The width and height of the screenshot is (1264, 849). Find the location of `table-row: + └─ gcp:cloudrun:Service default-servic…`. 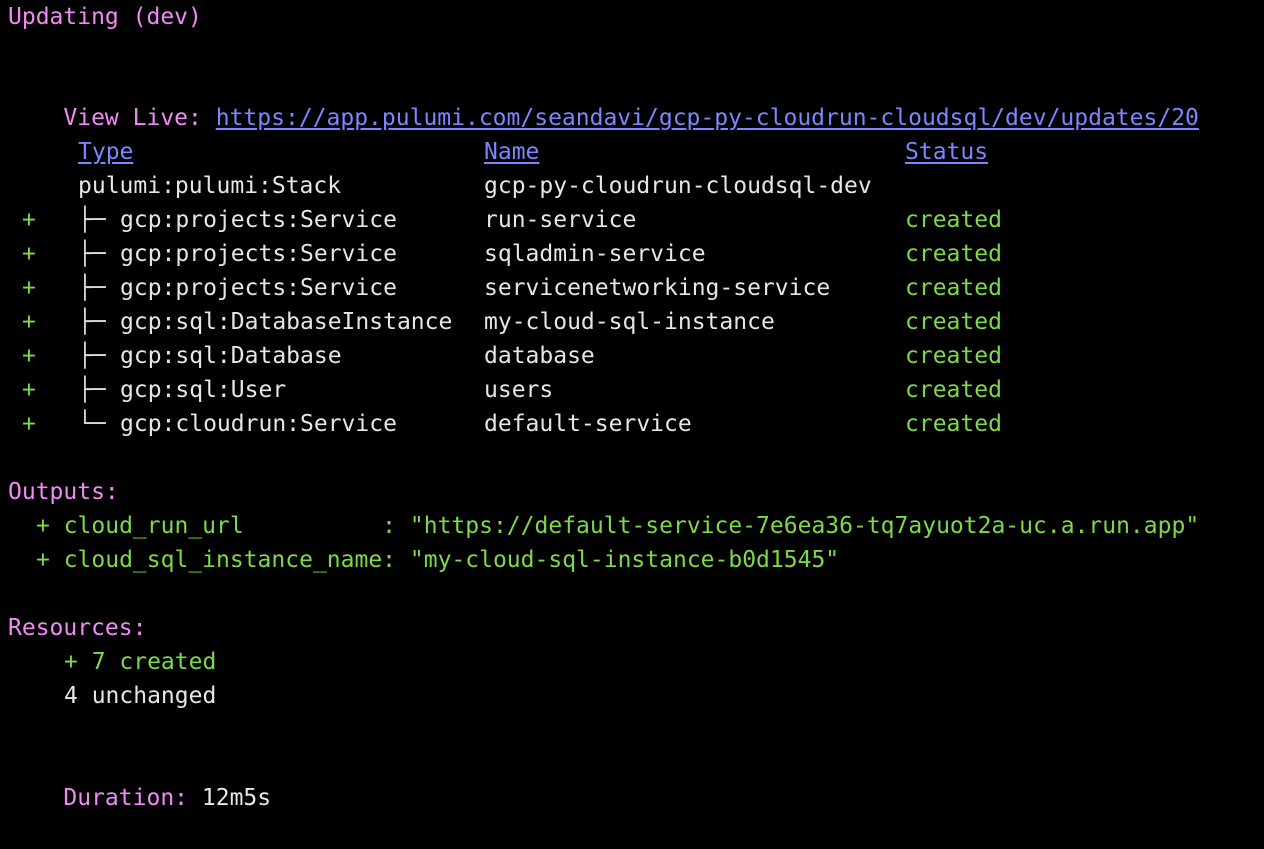

table-row: + └─ gcp:cloudrun:Service default-servic… is located at coordinates (632, 424).